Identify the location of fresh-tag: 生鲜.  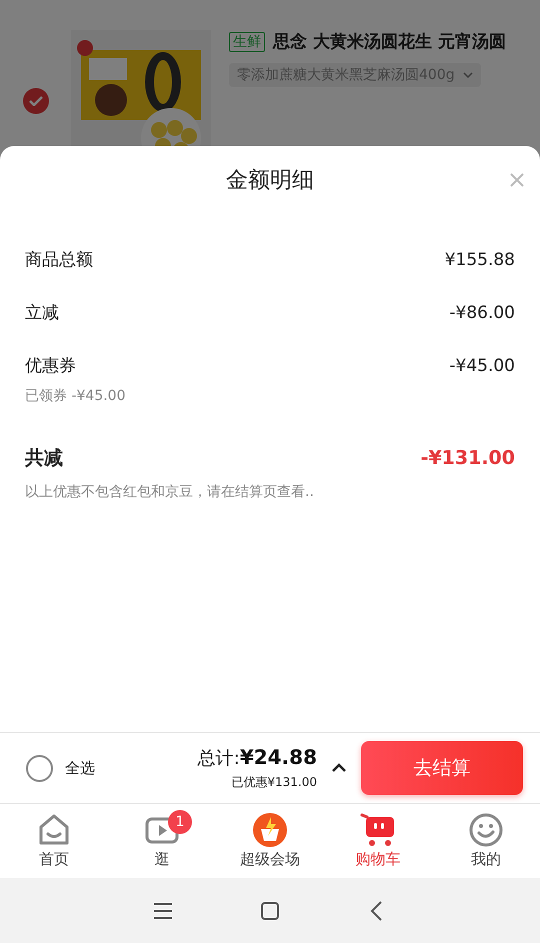
(247, 42).